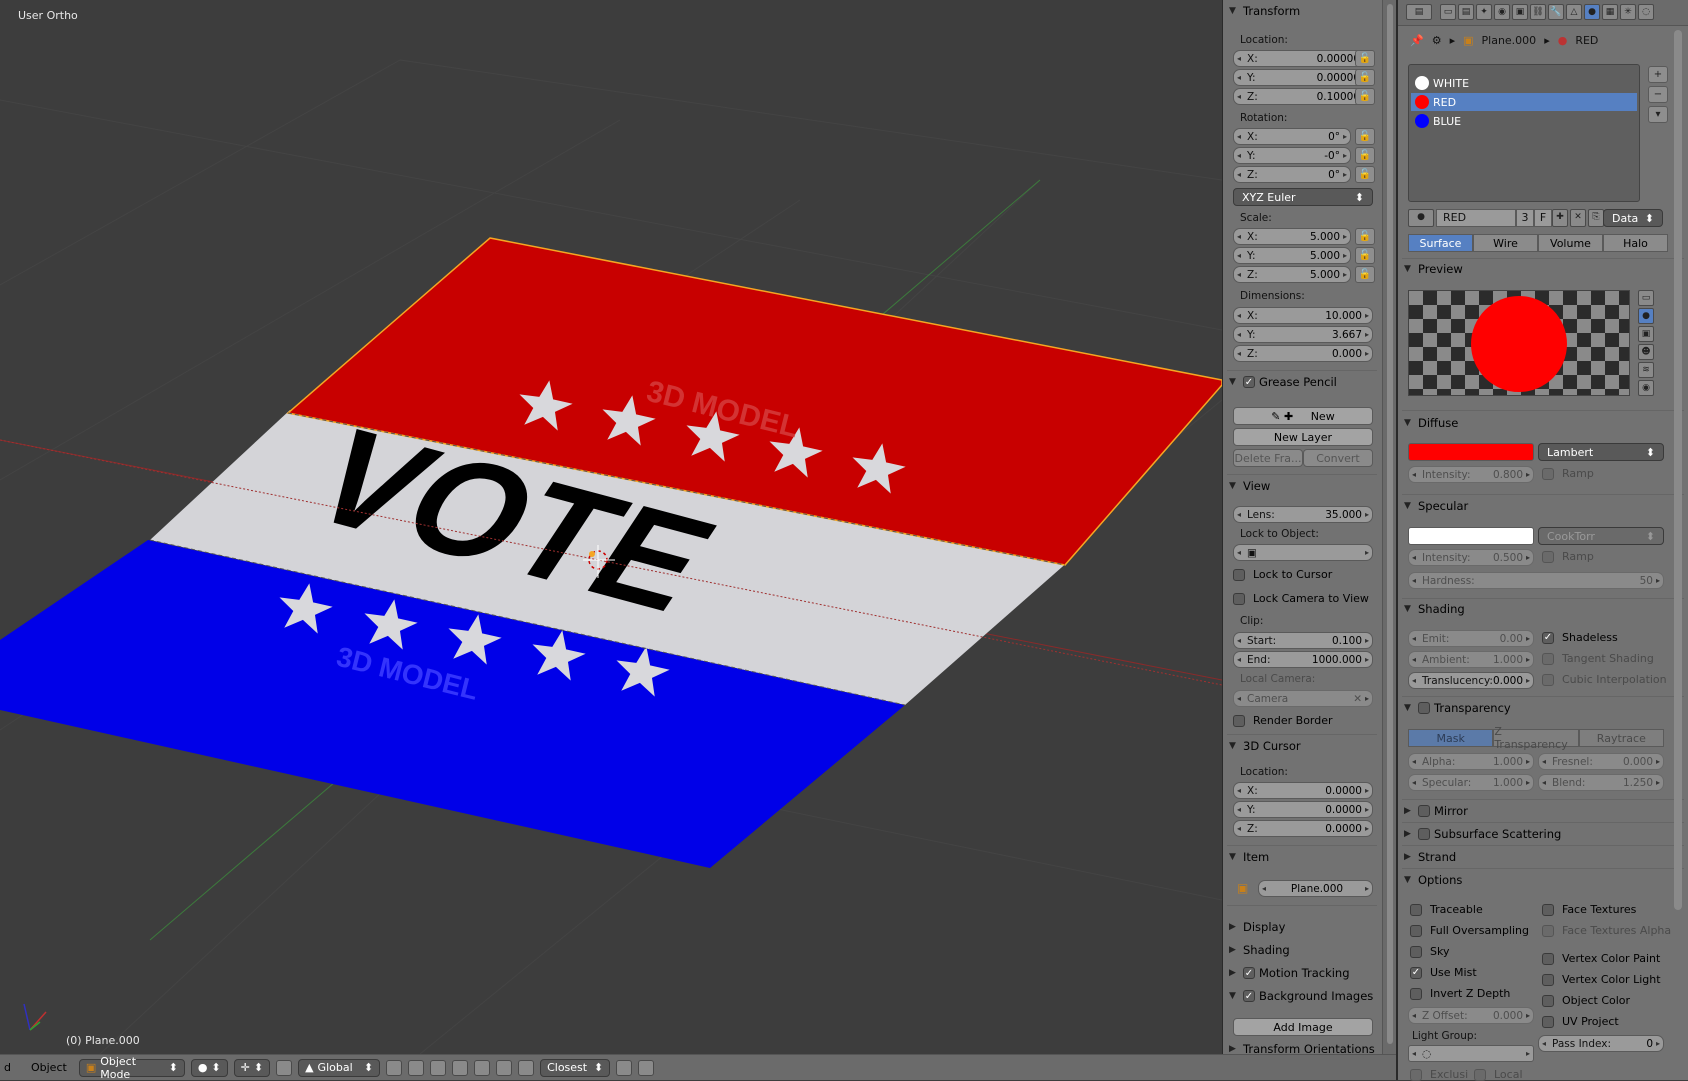 The height and width of the screenshot is (1081, 1688). What do you see at coordinates (1289, 973) in the screenshot?
I see `motion-tracking-header: ▶ ✓ Motion Tracking` at bounding box center [1289, 973].